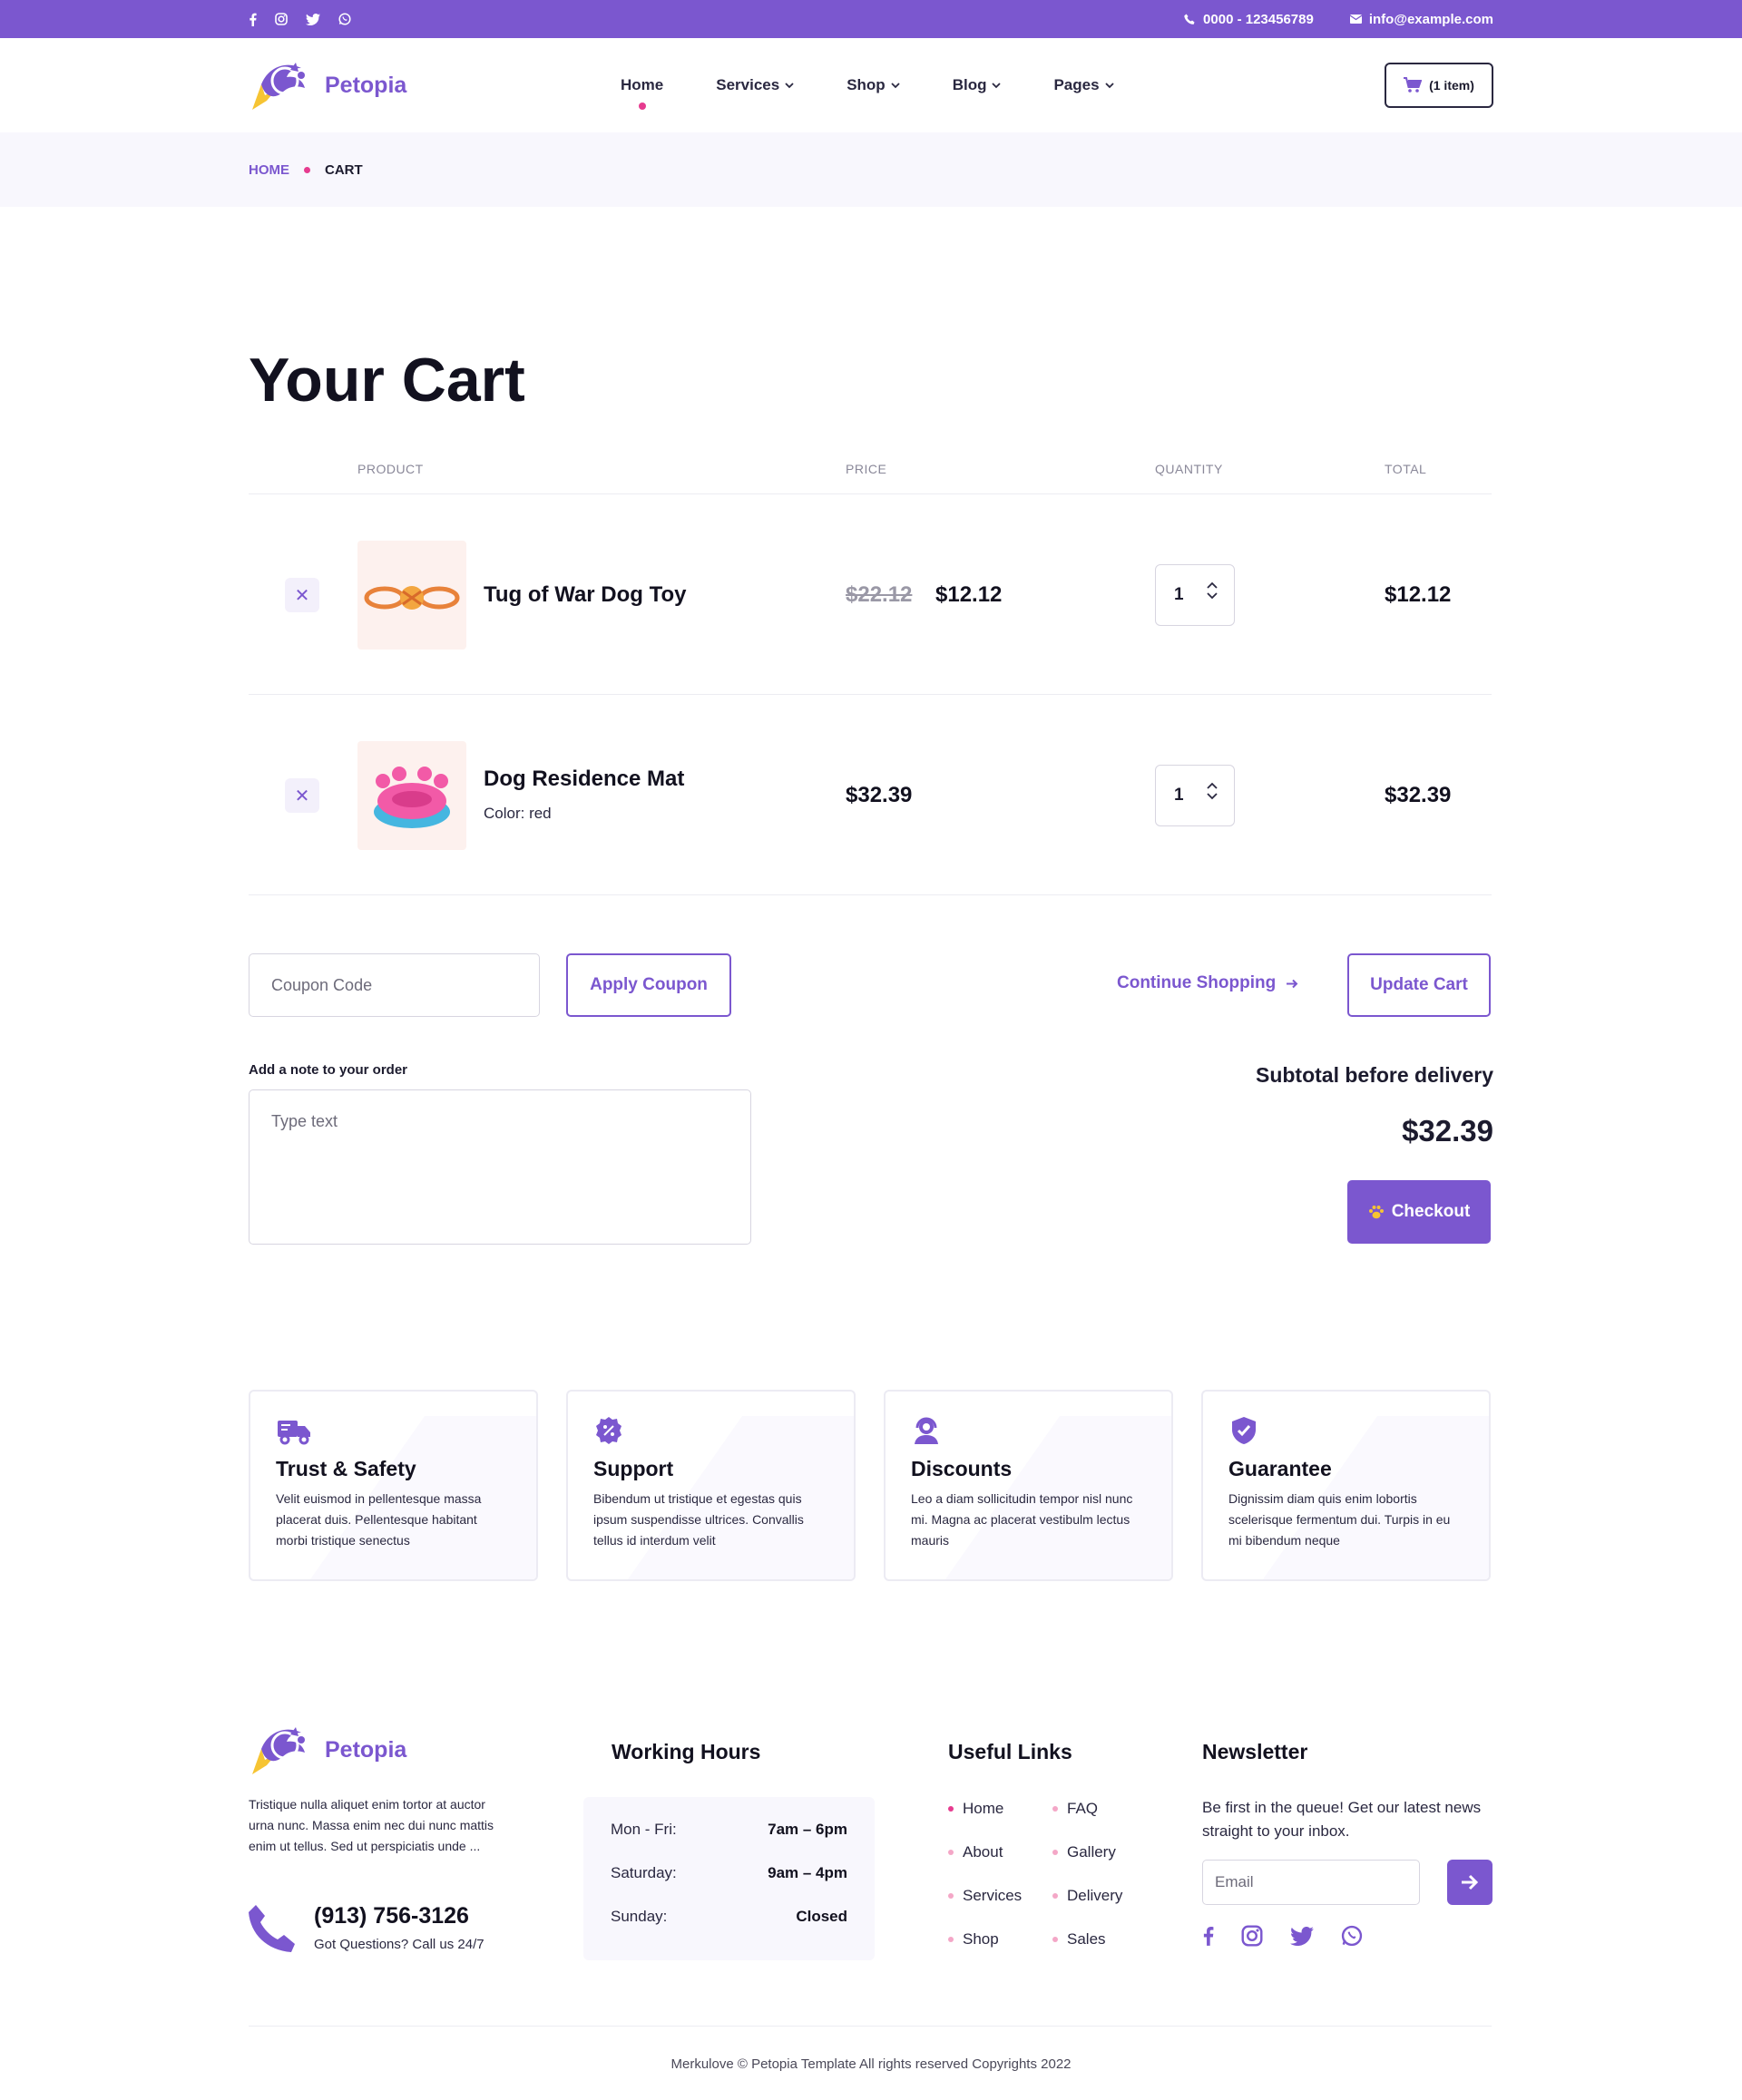 Image resolution: width=1742 pixels, height=2100 pixels. Describe the element at coordinates (585, 595) in the screenshot. I see `product-name: Tug of War Dog Toy` at that location.